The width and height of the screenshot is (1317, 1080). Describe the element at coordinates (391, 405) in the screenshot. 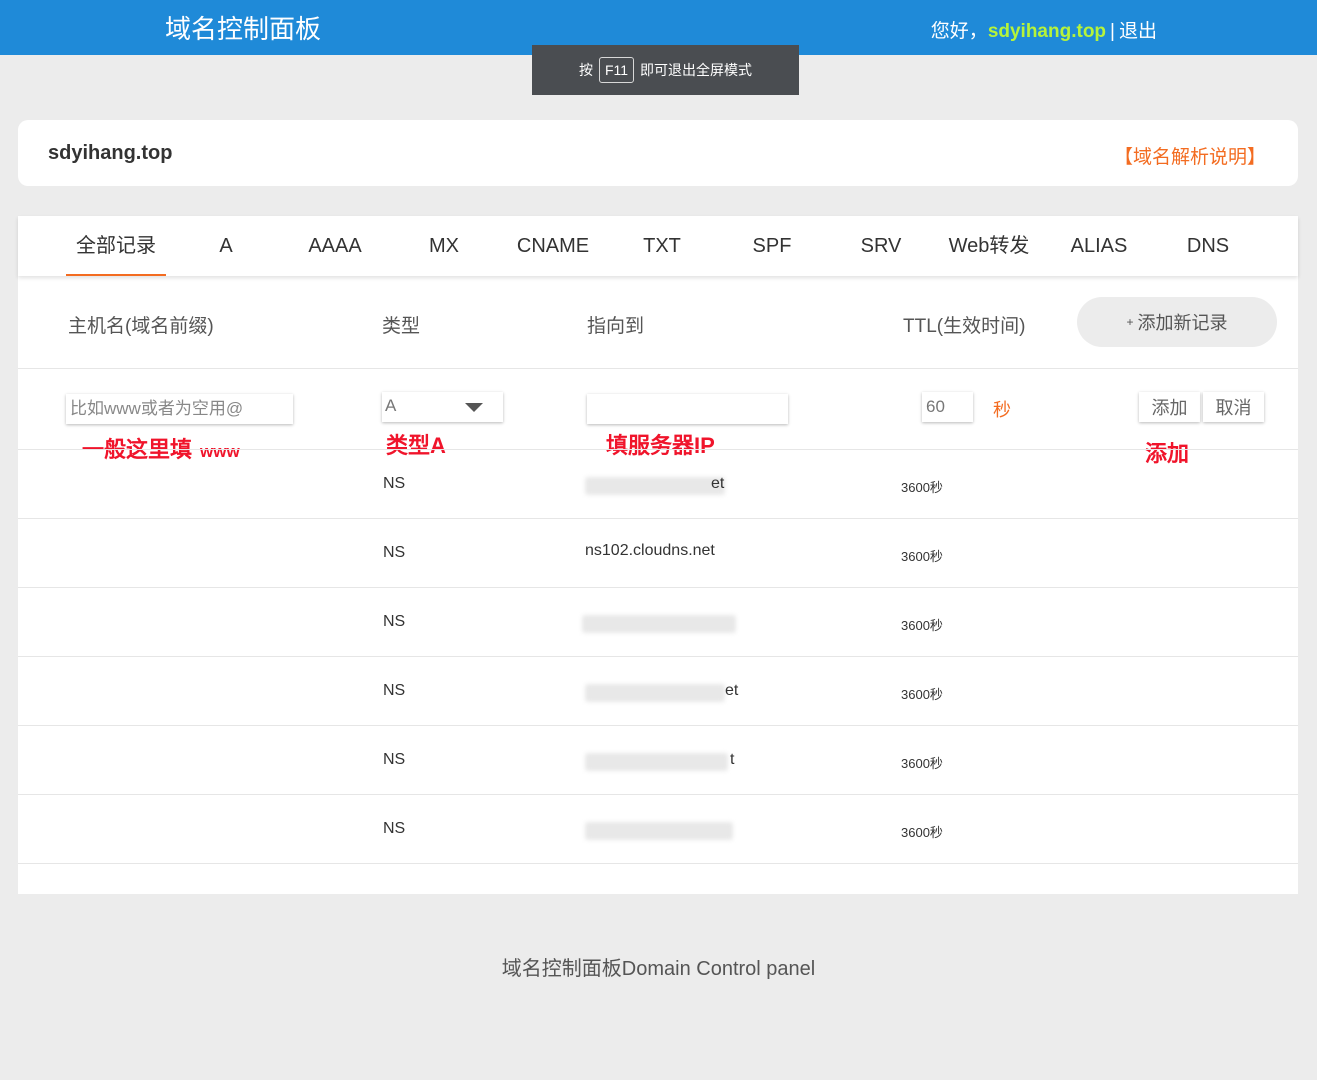

I see `record-type-value: A` at that location.